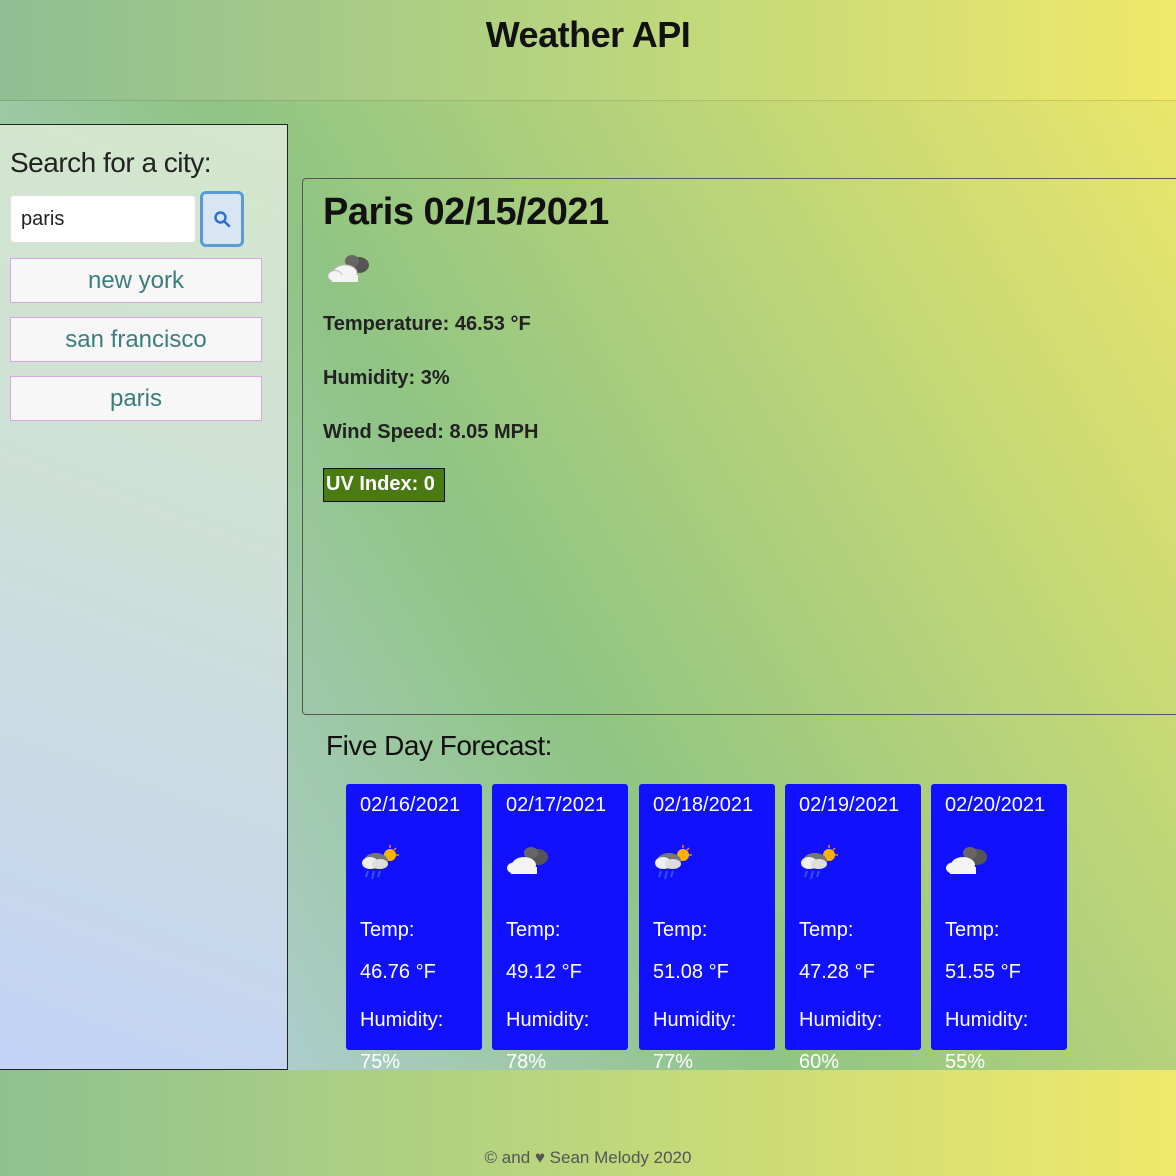 The image size is (1176, 1176). What do you see at coordinates (588, 1157) in the screenshot?
I see `footer-credit: © and ♥ Sean Melody 2020` at bounding box center [588, 1157].